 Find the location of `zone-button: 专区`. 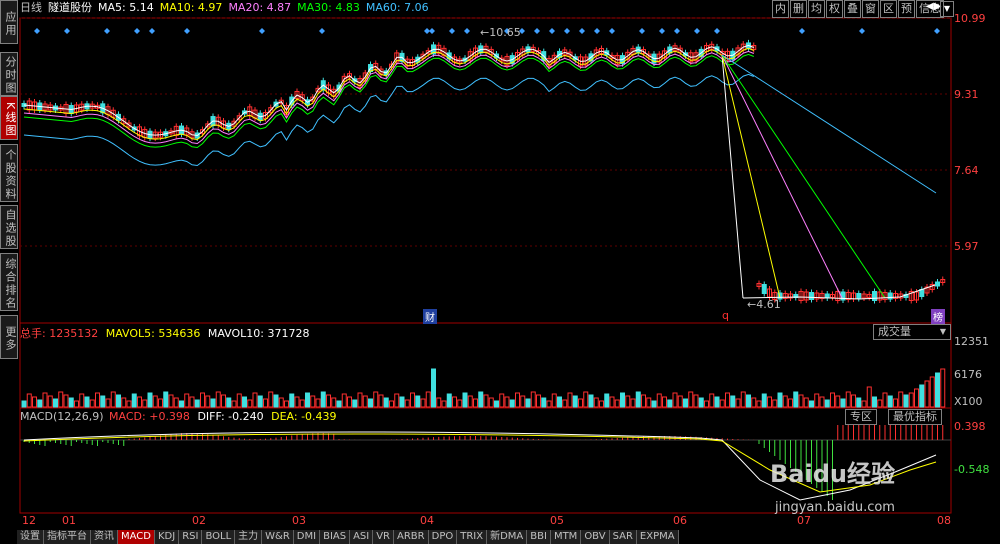

zone-button: 专区 is located at coordinates (861, 417).